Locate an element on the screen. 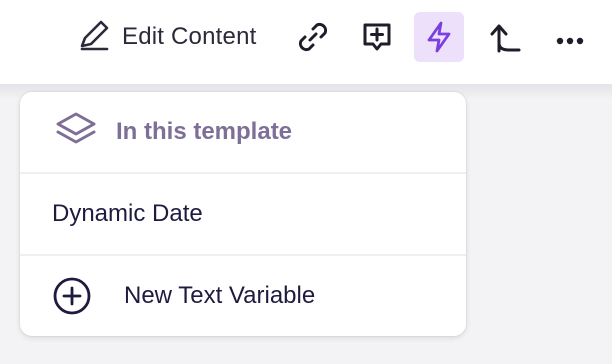  arrow-up-turn-icon is located at coordinates (505, 37).